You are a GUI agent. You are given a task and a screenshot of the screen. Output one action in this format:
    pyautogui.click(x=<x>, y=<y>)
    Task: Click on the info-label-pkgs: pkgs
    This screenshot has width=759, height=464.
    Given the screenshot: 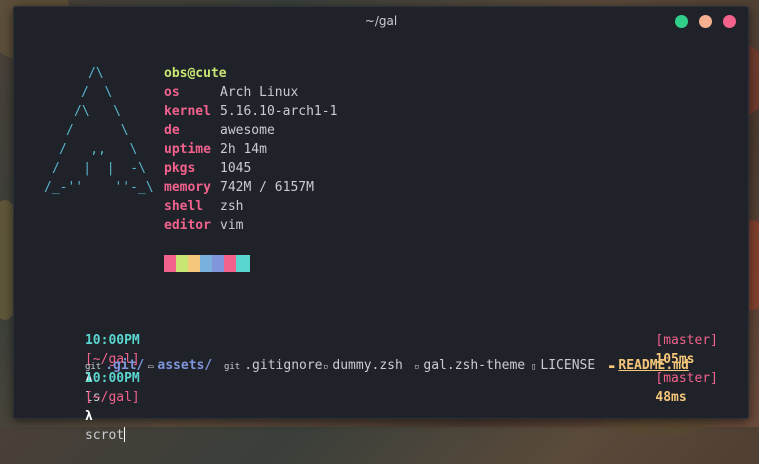 What is the action you would take?
    pyautogui.click(x=180, y=168)
    